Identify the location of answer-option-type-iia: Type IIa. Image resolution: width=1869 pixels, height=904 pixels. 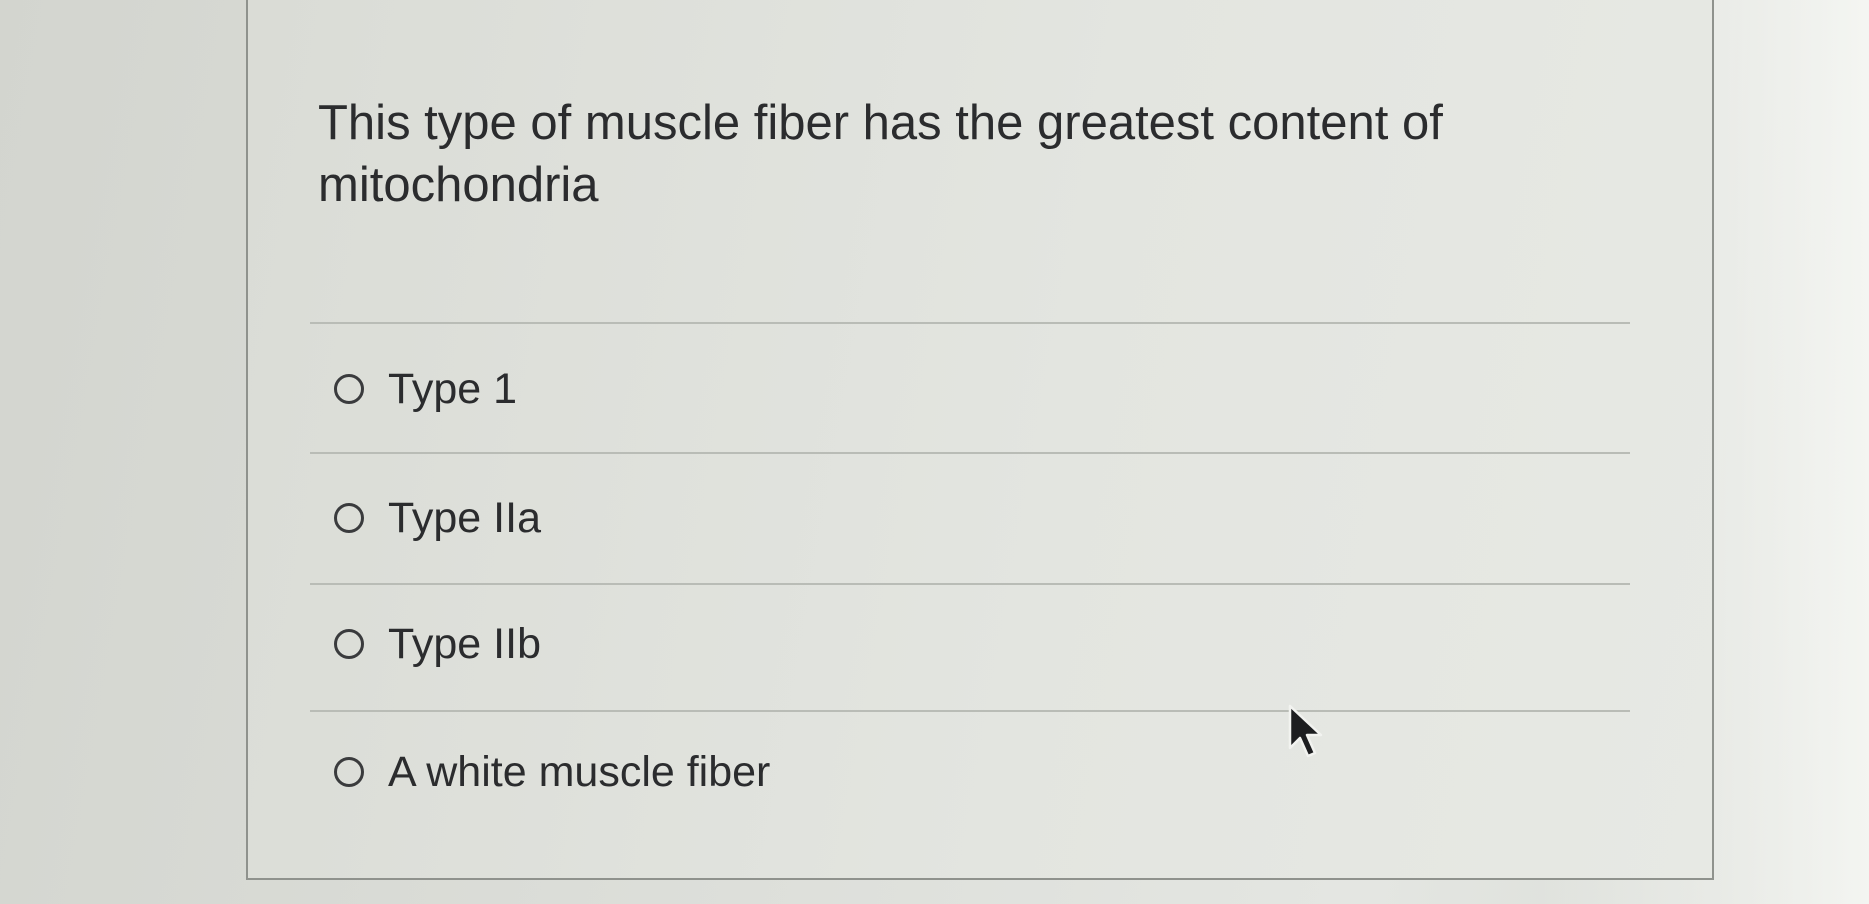
(437, 518).